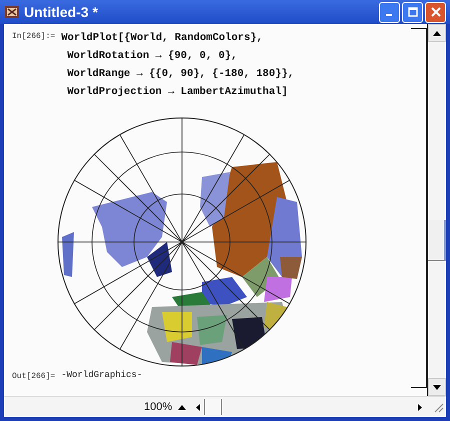 This screenshot has height=421, width=450. What do you see at coordinates (101, 375) in the screenshot?
I see `output-value: -WorldGraphics-` at bounding box center [101, 375].